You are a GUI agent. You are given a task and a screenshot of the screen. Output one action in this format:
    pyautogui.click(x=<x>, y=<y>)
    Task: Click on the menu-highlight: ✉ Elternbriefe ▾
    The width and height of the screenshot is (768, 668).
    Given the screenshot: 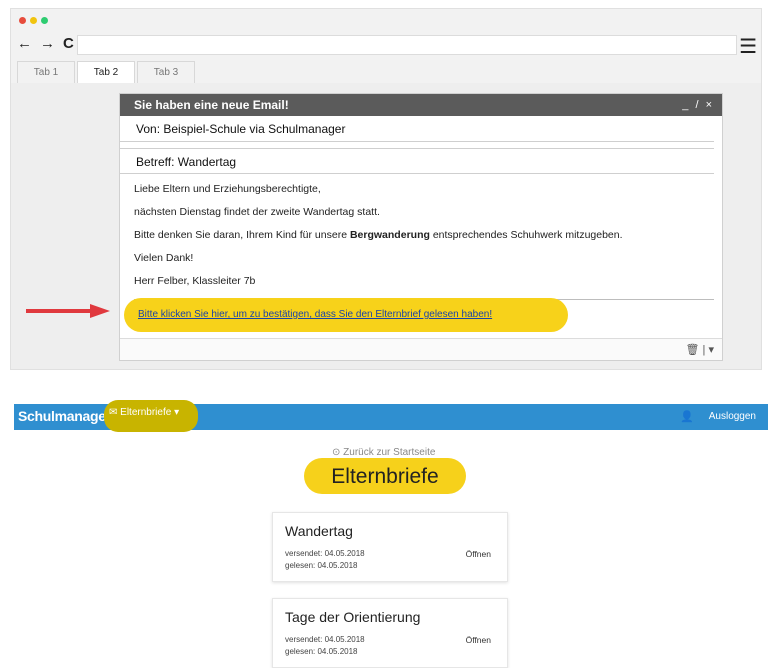 What is the action you would take?
    pyautogui.click(x=151, y=416)
    